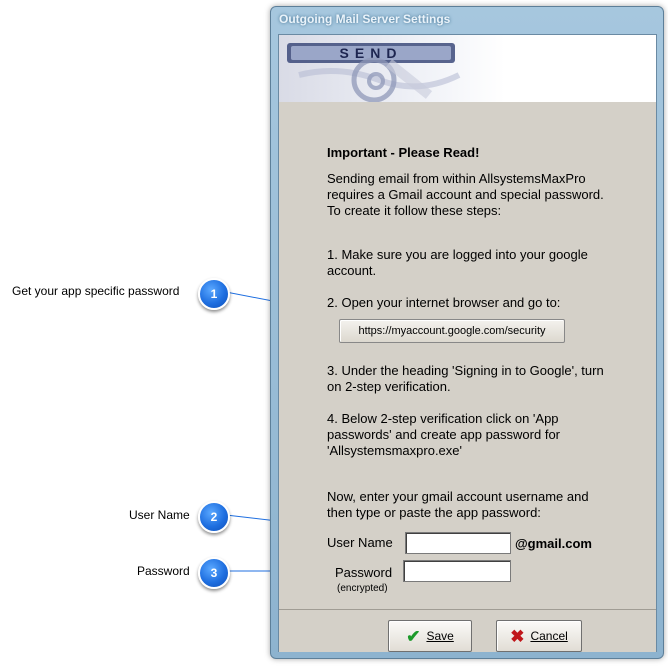  Describe the element at coordinates (362, 588) in the screenshot. I see `password-encrypted-note: (encrypted)` at that location.